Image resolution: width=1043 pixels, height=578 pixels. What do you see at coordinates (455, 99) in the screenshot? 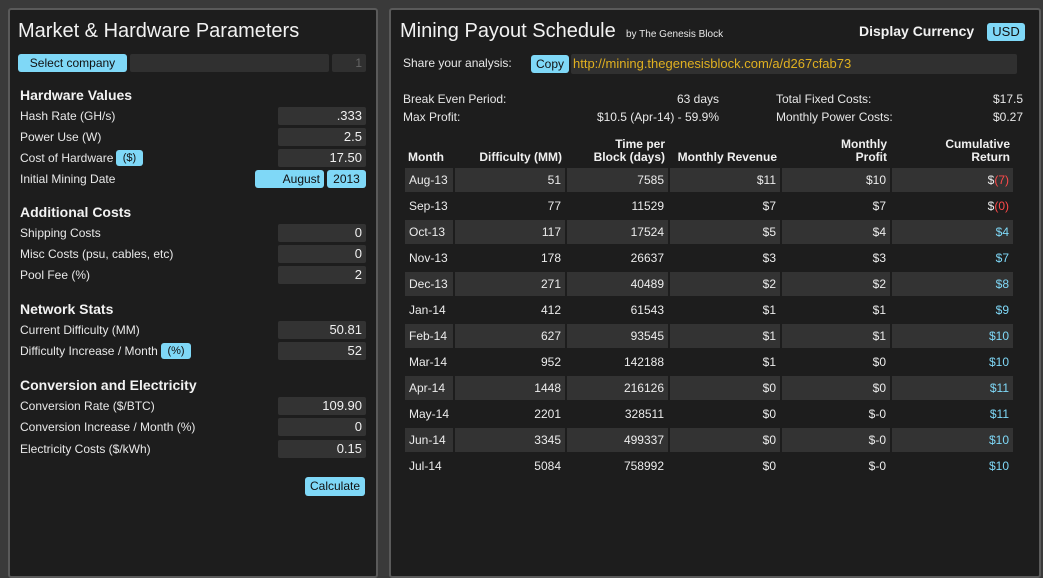
I see `break-even-label: Break Even Period:` at bounding box center [455, 99].